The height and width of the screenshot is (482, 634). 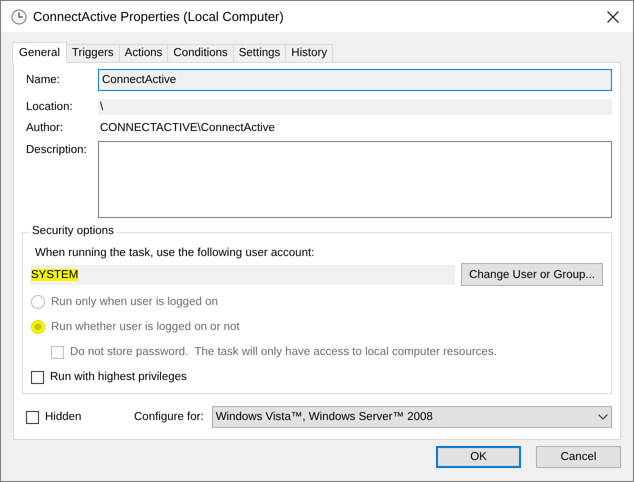 What do you see at coordinates (73, 231) in the screenshot?
I see `group-title: Security options` at bounding box center [73, 231].